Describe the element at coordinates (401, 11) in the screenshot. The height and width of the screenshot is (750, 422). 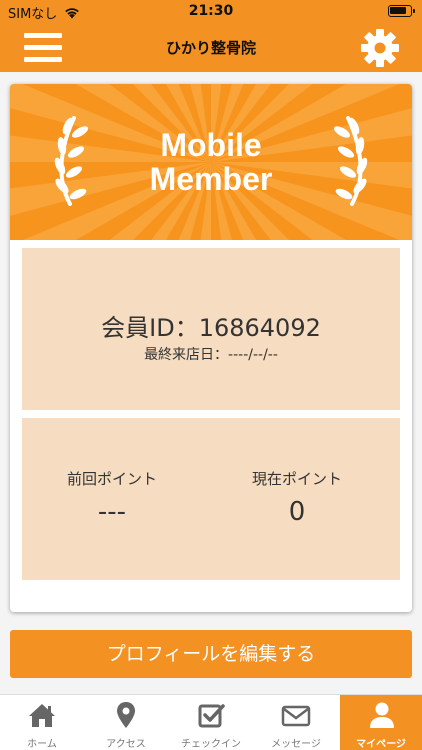
I see `battery-icon` at that location.